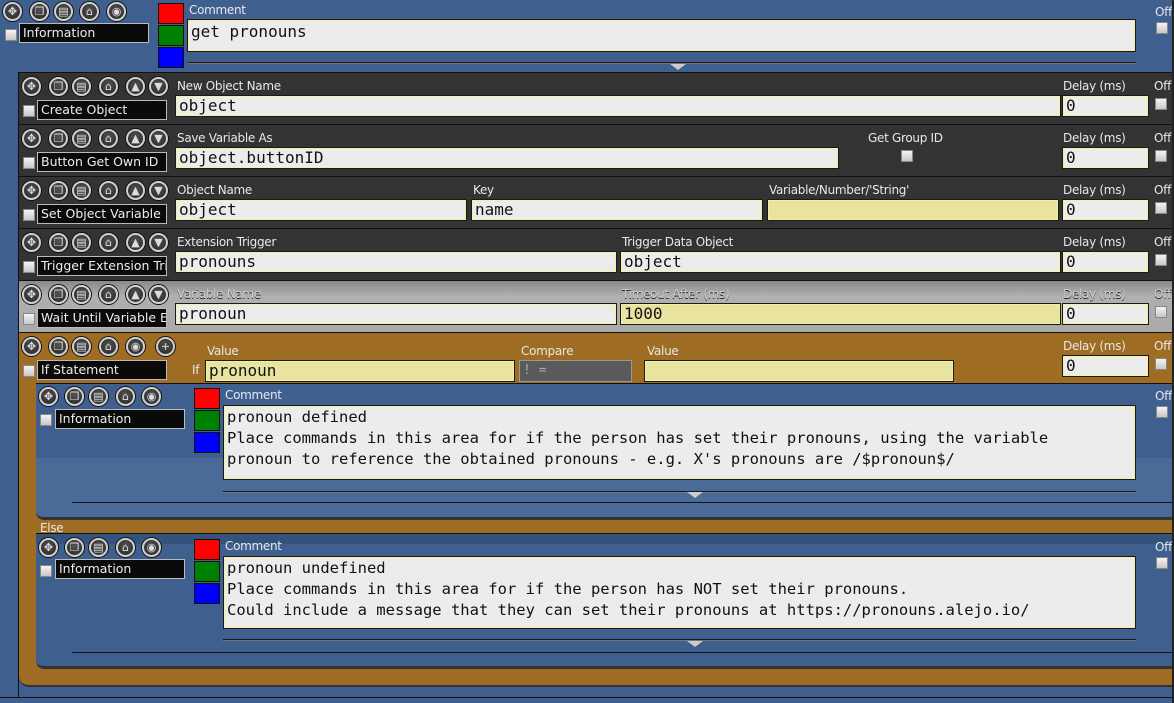 Image resolution: width=1174 pixels, height=703 pixels. What do you see at coordinates (165, 346) in the screenshot?
I see `add-icon: +` at bounding box center [165, 346].